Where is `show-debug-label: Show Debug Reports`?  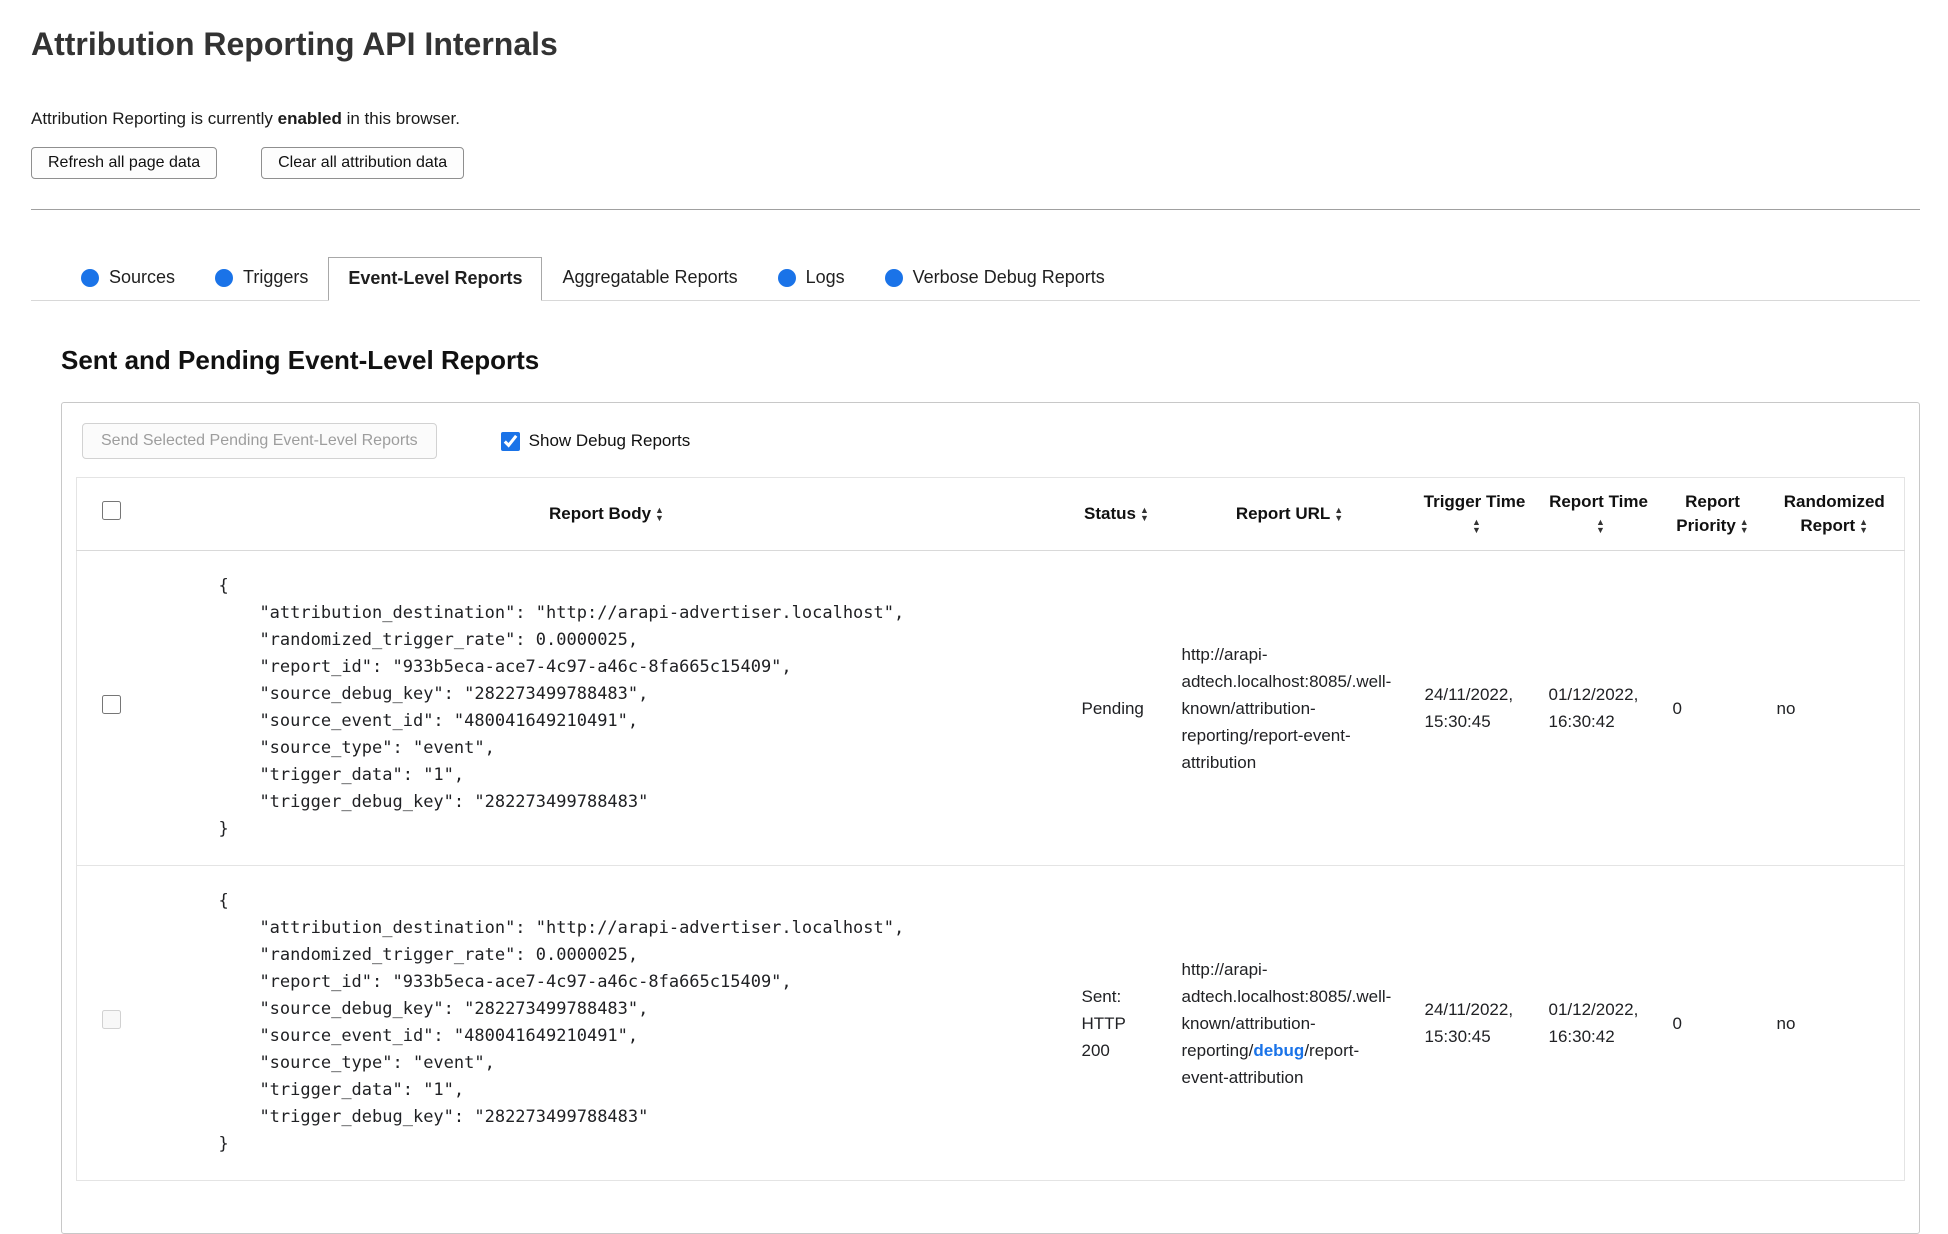 show-debug-label: Show Debug Reports is located at coordinates (609, 440).